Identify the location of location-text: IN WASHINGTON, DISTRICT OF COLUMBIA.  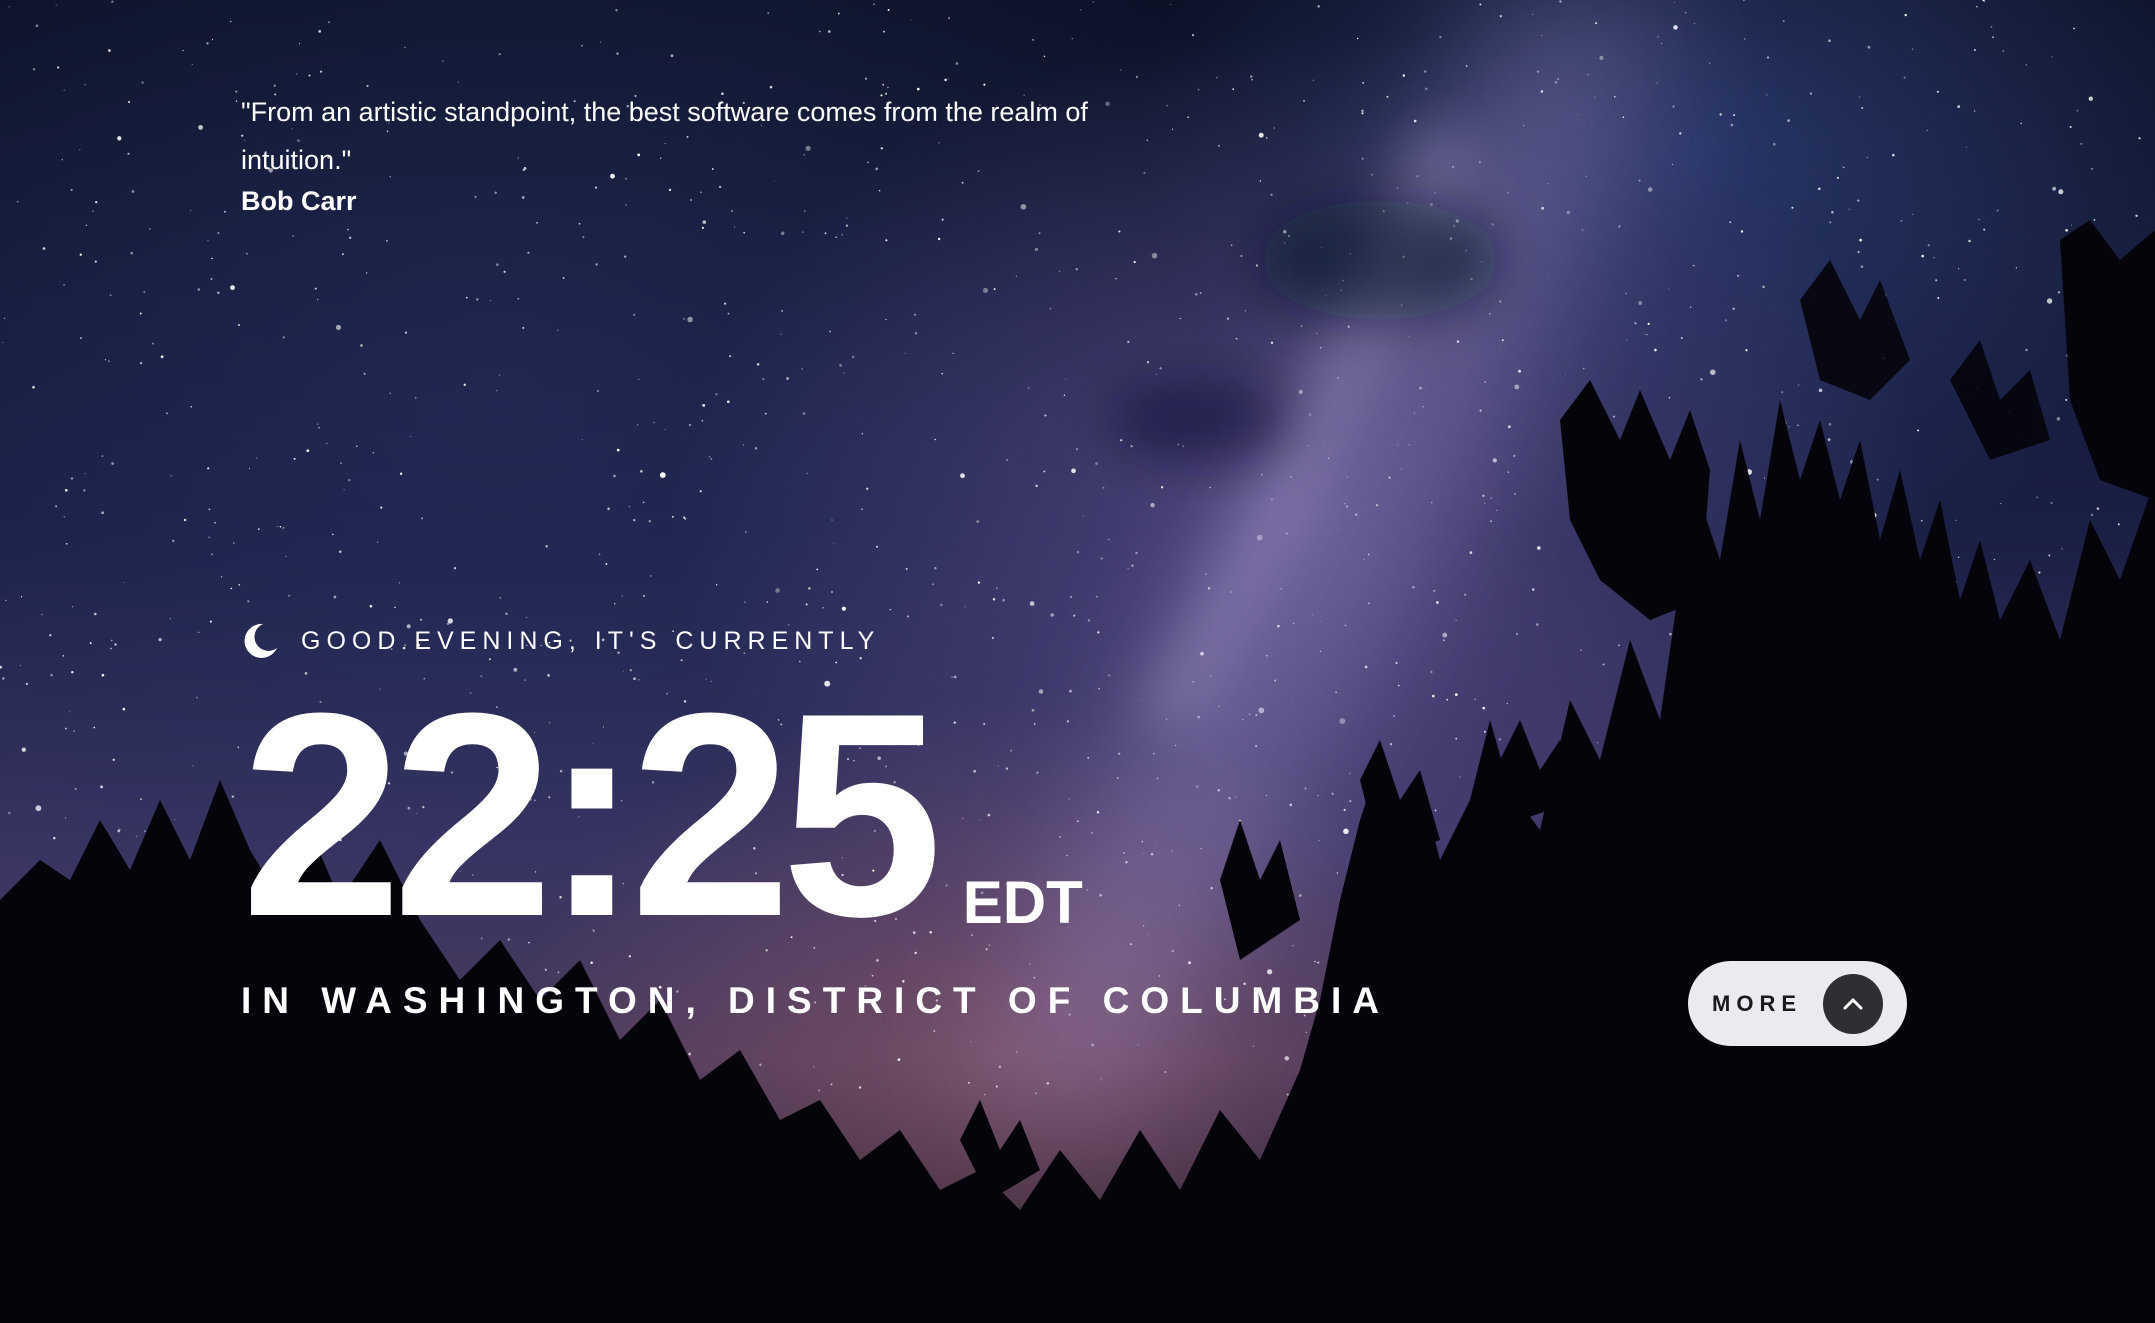
(815, 1000).